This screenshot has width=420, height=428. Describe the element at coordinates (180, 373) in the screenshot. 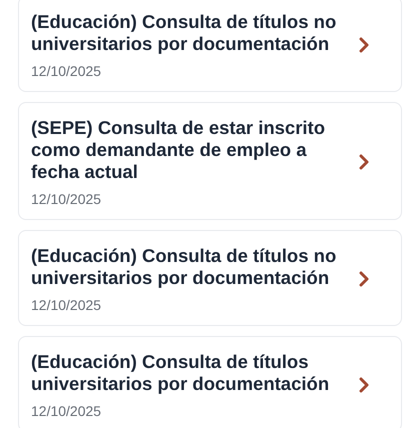

I see `card-title: (Educación) Consulta de títulos universitarios por documentación` at that location.